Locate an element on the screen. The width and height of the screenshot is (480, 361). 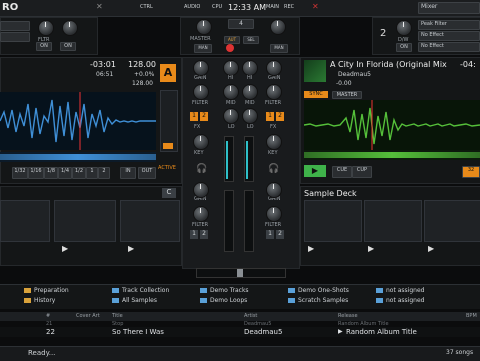
deck-c-letter: C is located at coordinates (169, 193).